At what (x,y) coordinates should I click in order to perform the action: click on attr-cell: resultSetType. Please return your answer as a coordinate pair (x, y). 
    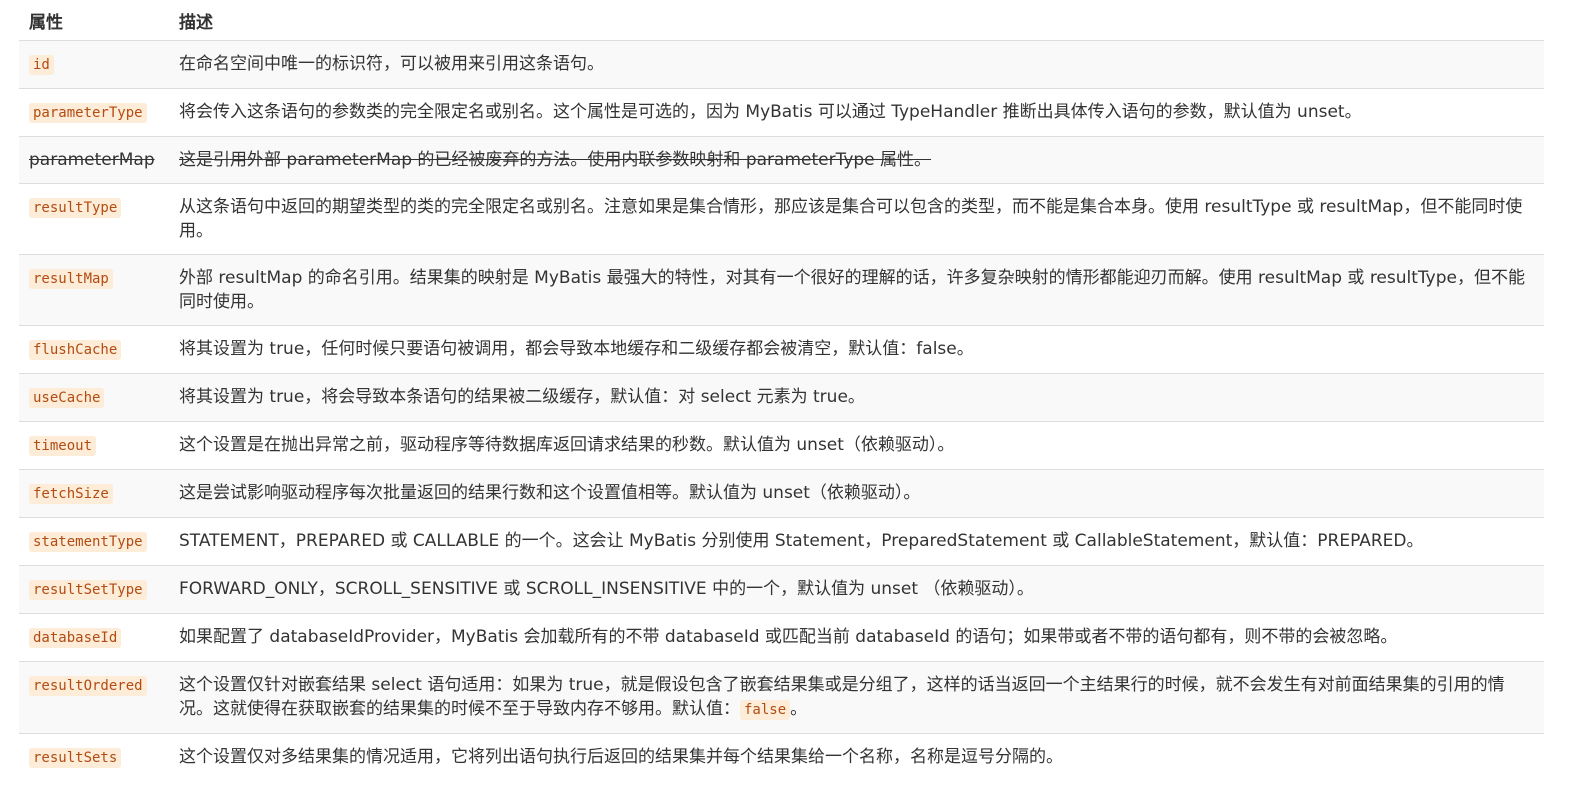
    Looking at the image, I should click on (94, 589).